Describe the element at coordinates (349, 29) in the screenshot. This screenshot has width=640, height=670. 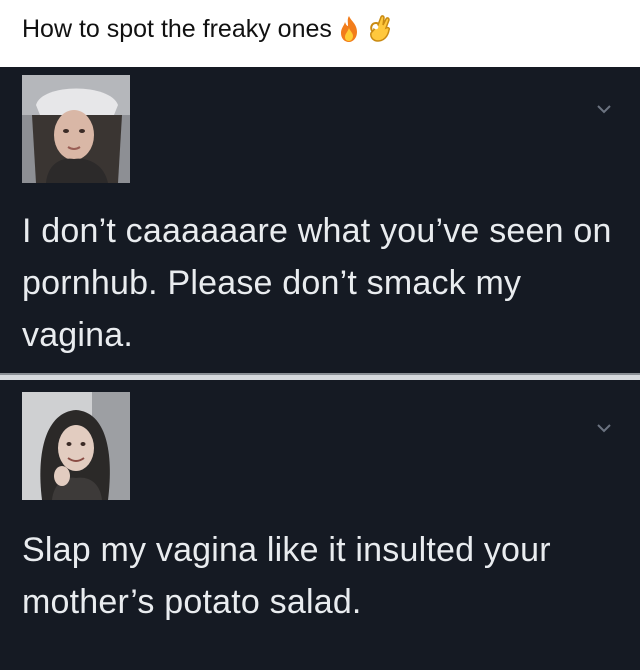
I see `fire-emoji-icon` at that location.